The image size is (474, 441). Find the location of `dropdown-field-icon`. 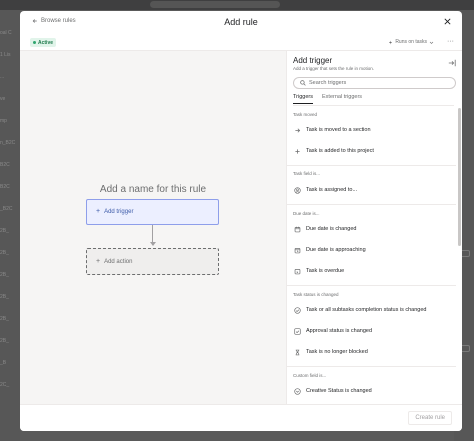

dropdown-field-icon is located at coordinates (297, 391).